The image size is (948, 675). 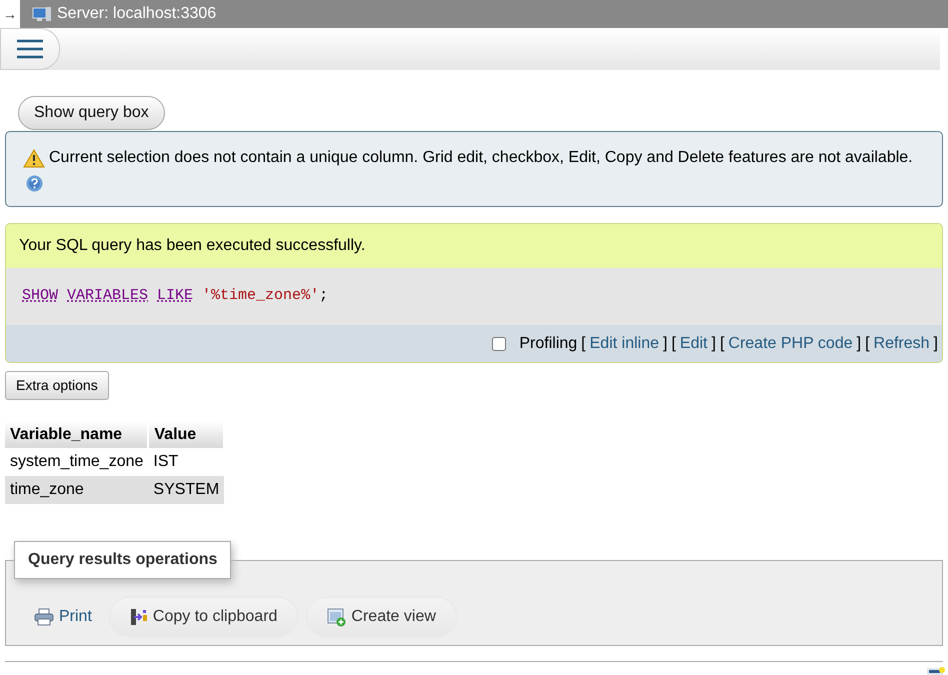 What do you see at coordinates (10, 14) in the screenshot?
I see `collapse-button: →` at bounding box center [10, 14].